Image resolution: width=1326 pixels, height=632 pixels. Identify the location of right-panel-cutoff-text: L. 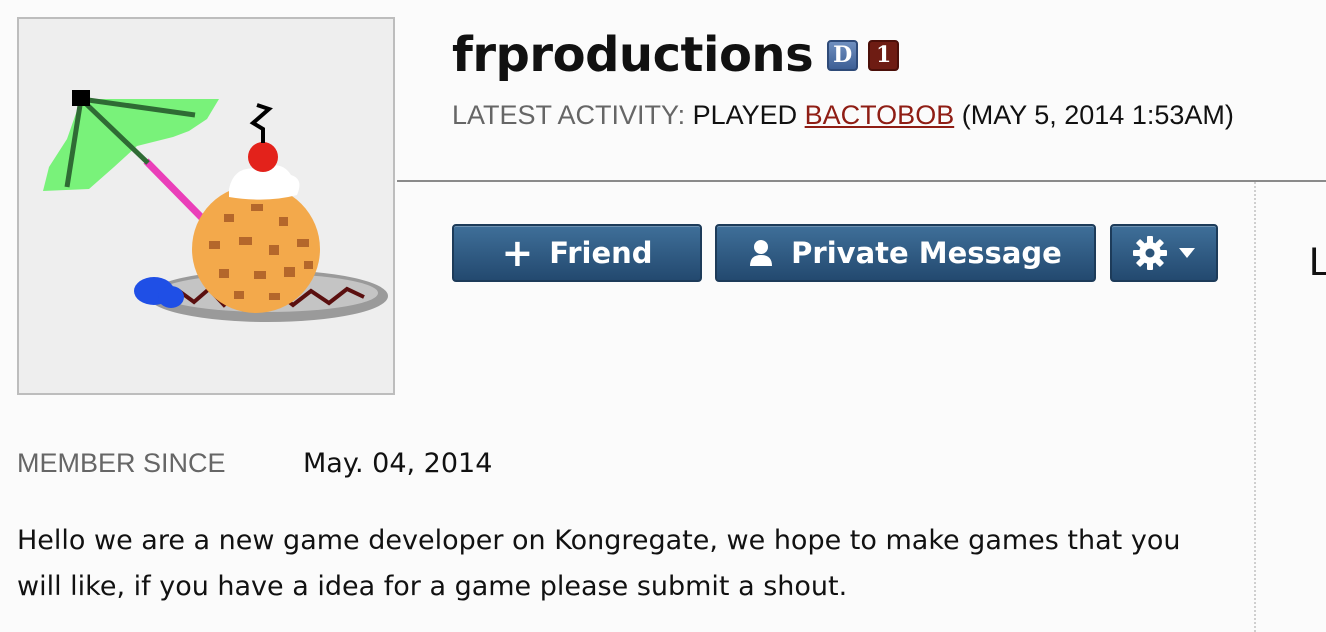
(1317, 262).